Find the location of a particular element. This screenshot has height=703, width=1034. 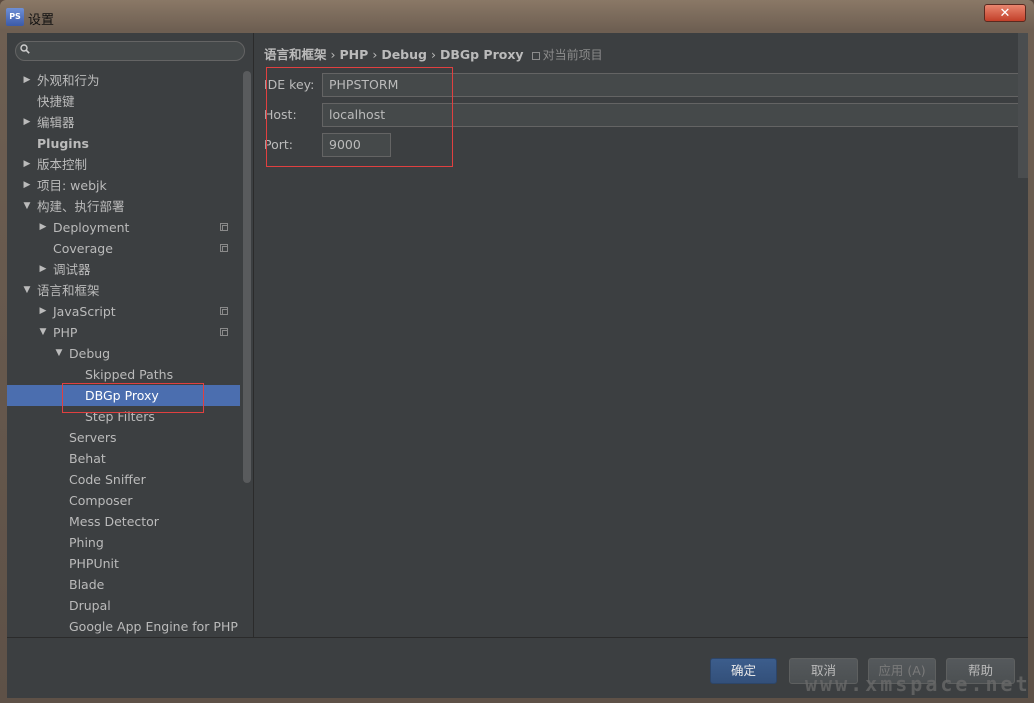

project-scope-icon is located at coordinates (535, 56).